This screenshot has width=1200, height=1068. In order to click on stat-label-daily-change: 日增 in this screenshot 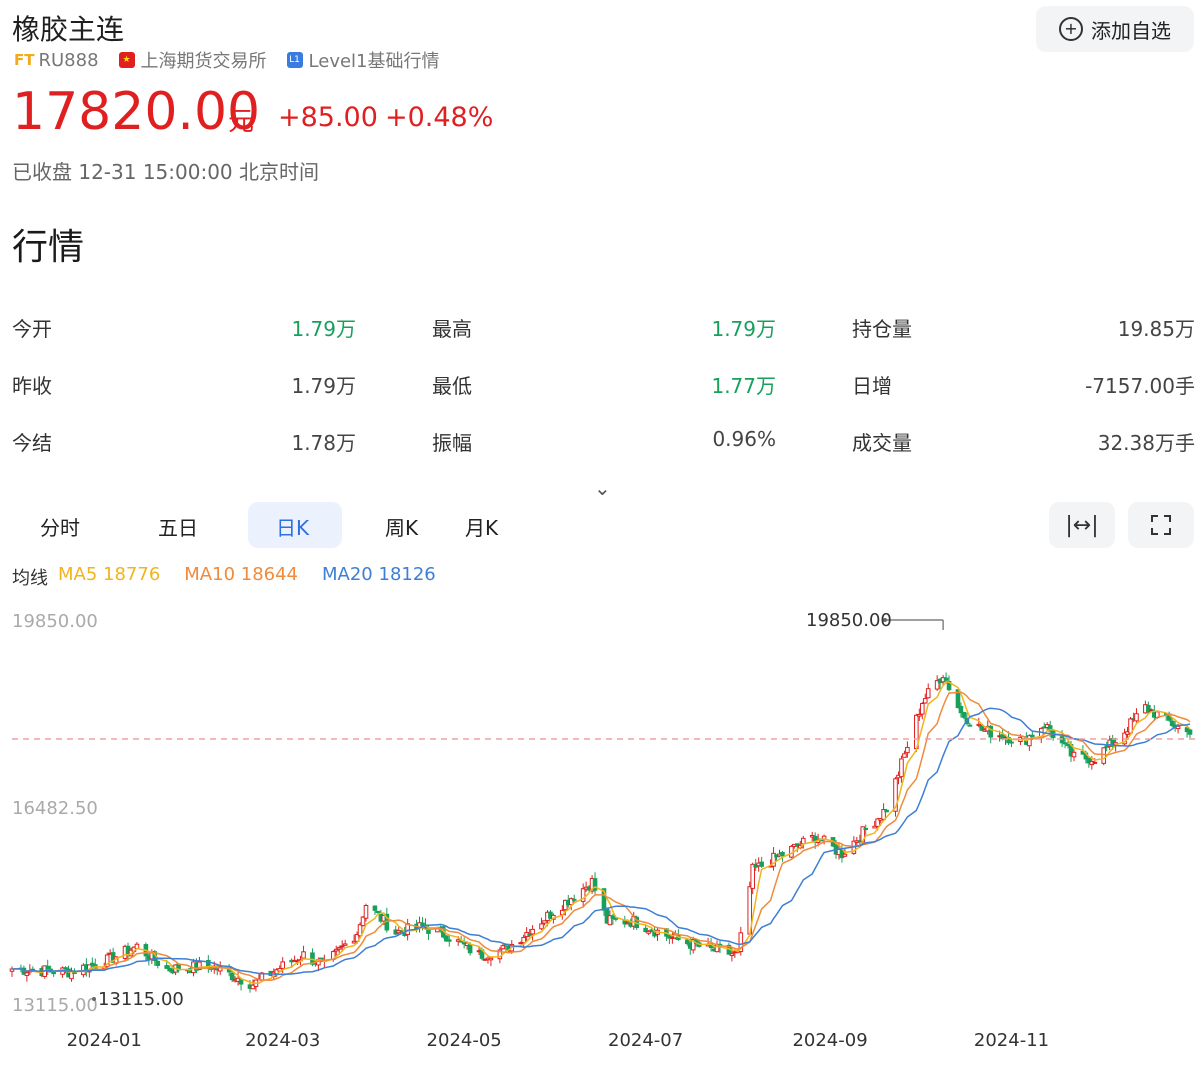, I will do `click(872, 386)`.